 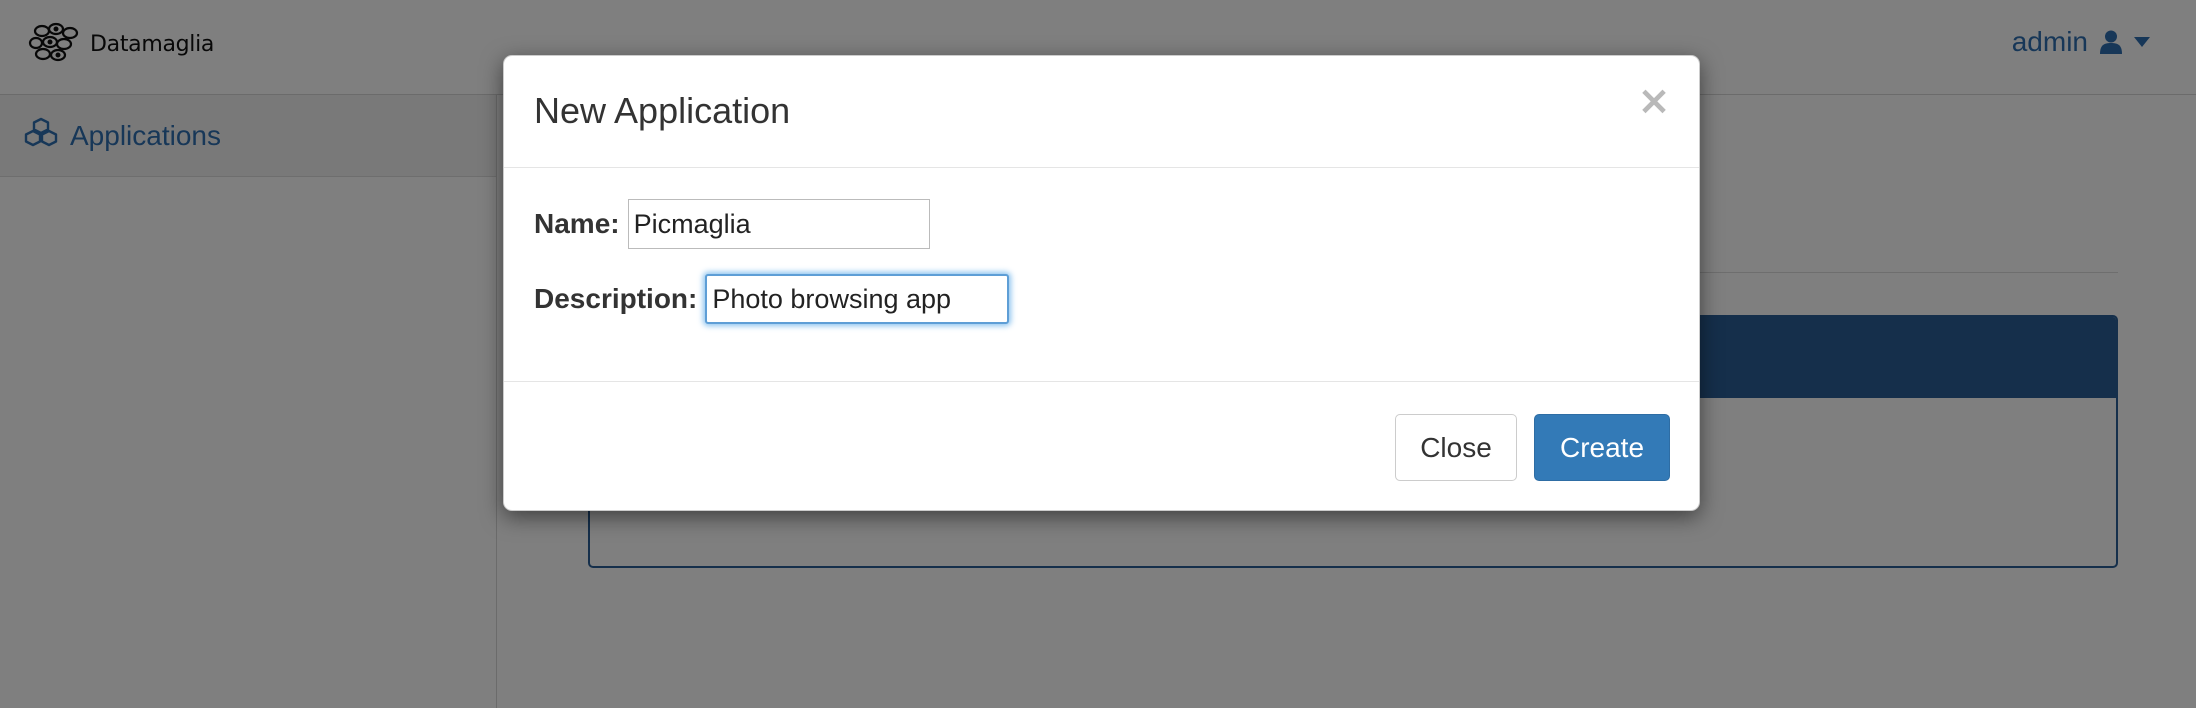 What do you see at coordinates (1101, 112) in the screenshot?
I see `modal-header: New Application ×` at bounding box center [1101, 112].